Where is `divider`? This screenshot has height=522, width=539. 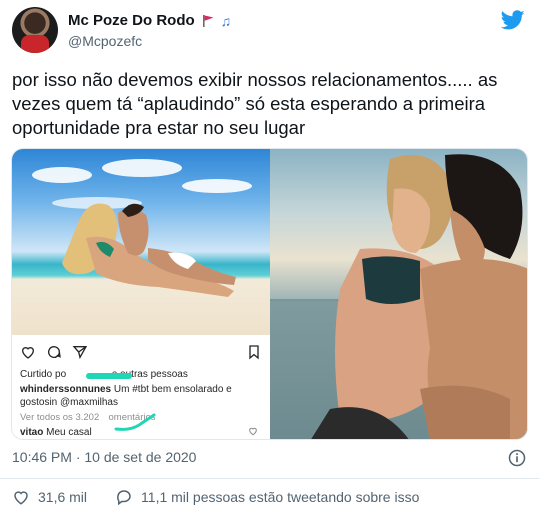 divider is located at coordinates (269, 478).